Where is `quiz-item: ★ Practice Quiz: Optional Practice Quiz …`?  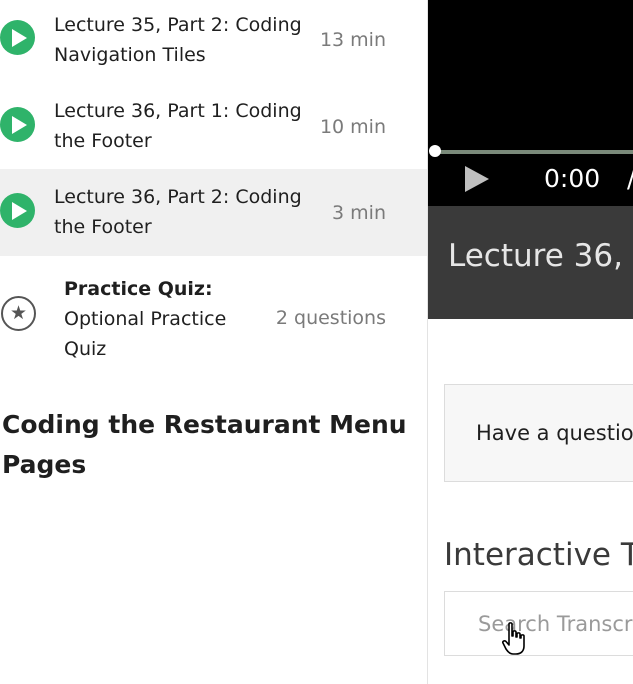 quiz-item: ★ Practice Quiz: Optional Practice Quiz … is located at coordinates (213, 316).